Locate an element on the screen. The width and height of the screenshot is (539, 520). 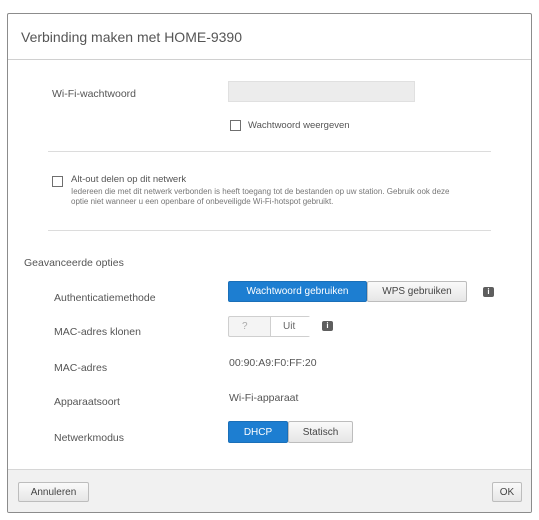
mac-clone-toggle: ? Uit is located at coordinates (269, 326).